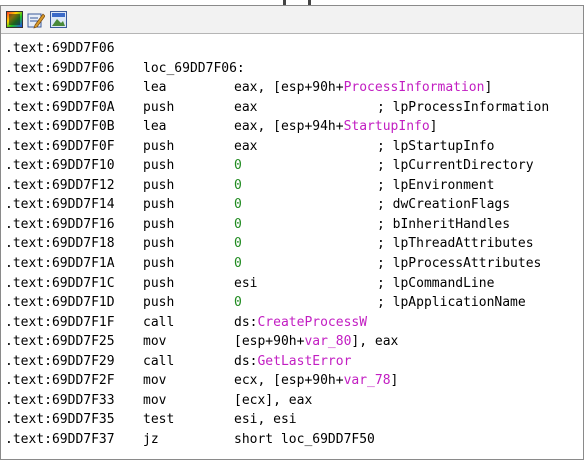  I want to click on address: .text:69DD7F10, so click(60, 166).